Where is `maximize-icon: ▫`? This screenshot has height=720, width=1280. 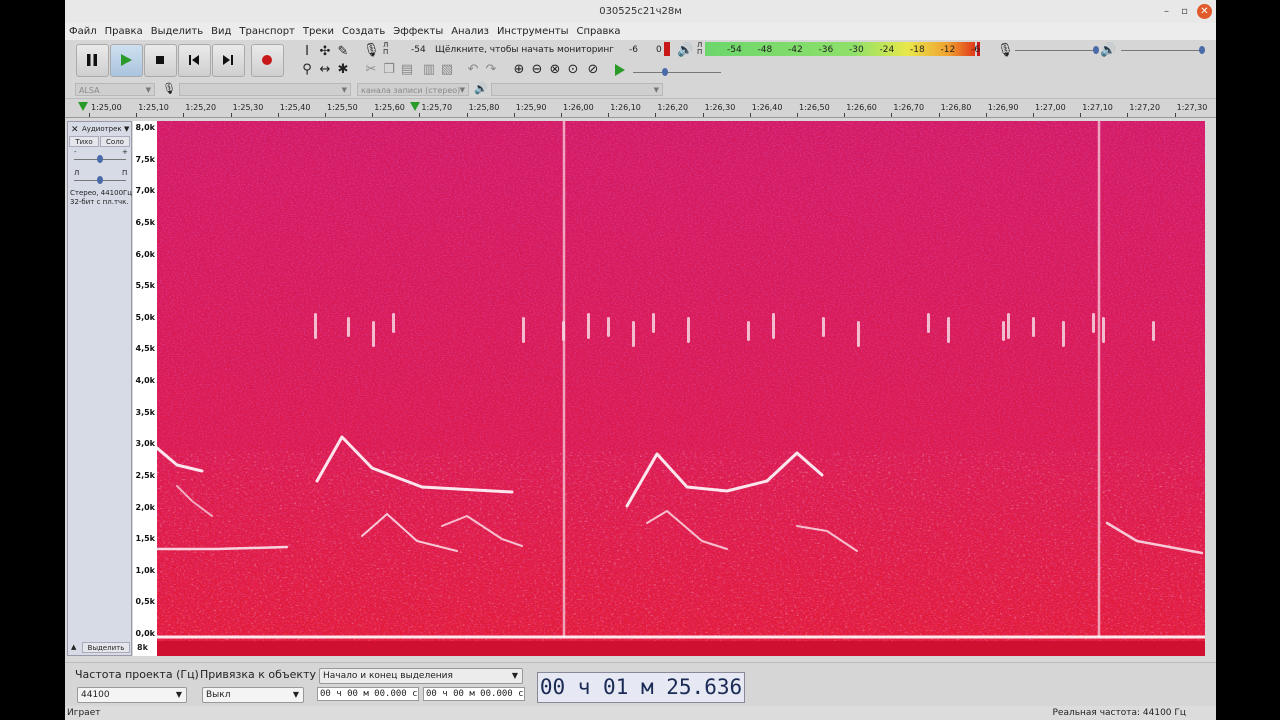 maximize-icon: ▫ is located at coordinates (1184, 11).